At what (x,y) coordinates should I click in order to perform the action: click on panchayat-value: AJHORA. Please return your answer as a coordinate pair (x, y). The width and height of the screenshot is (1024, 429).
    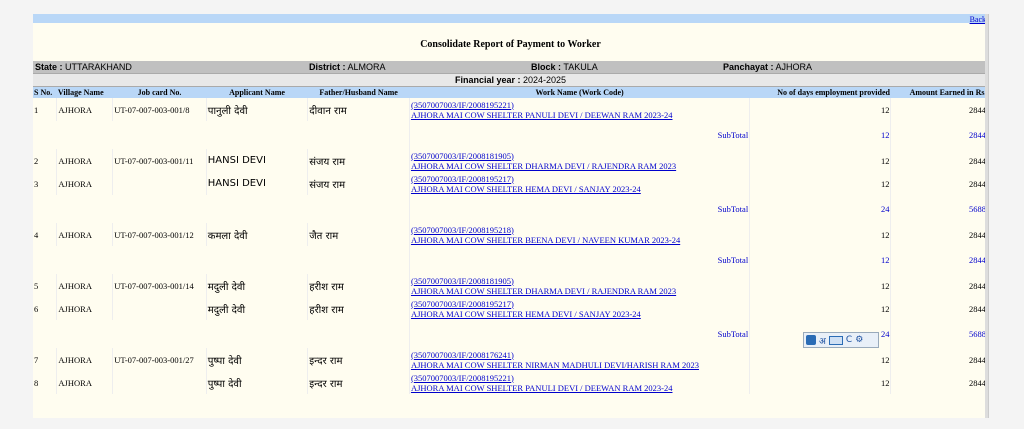
    Looking at the image, I should click on (794, 67).